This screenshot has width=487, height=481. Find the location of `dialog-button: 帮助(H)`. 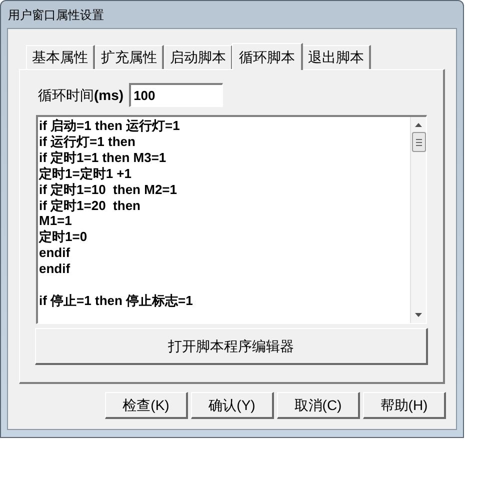

dialog-button: 帮助(H) is located at coordinates (404, 405).